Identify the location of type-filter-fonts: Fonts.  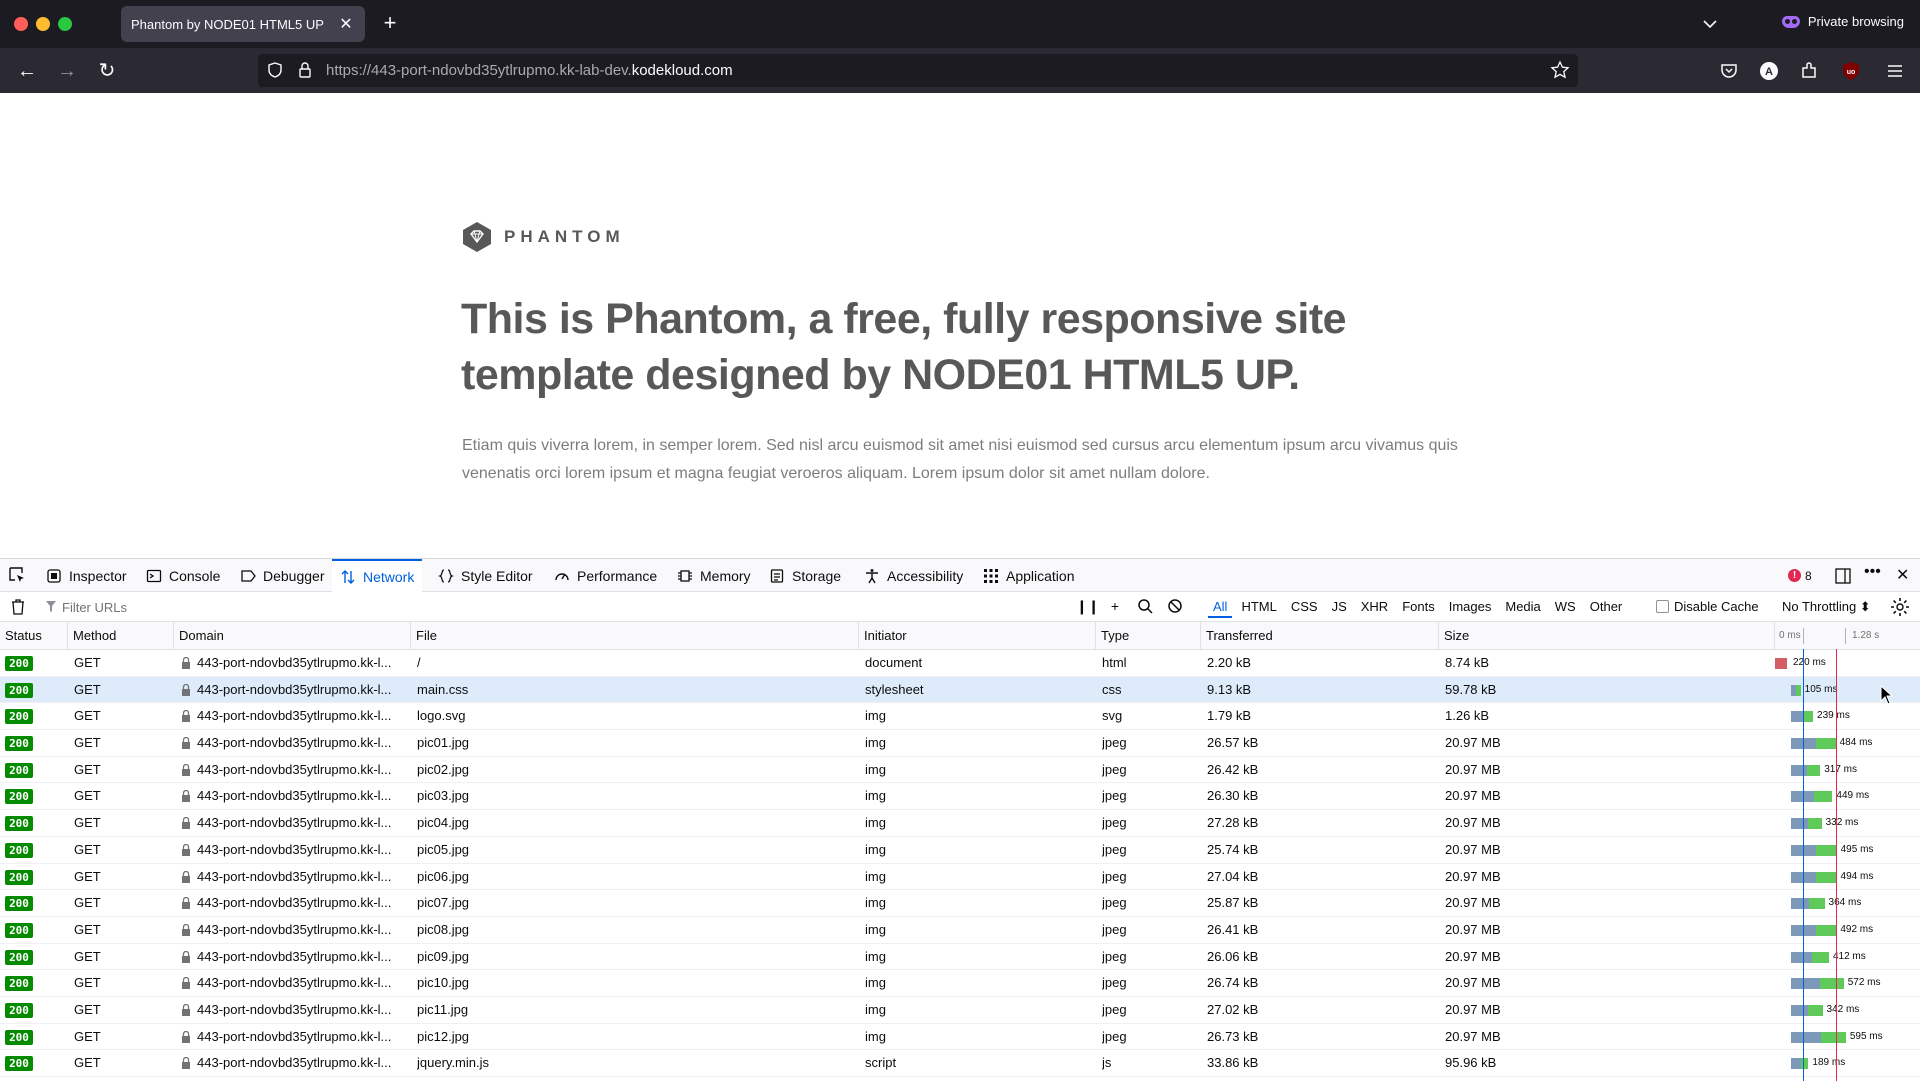
(1418, 607).